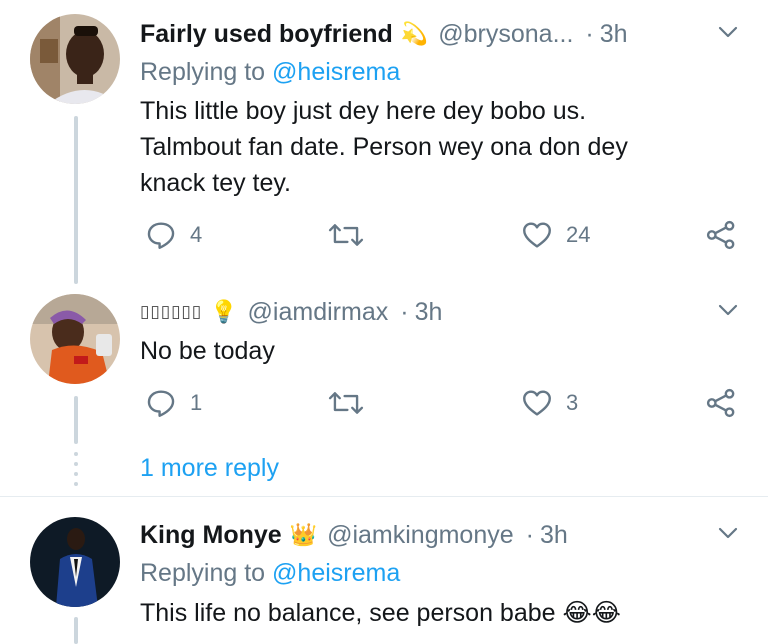 This screenshot has height=644, width=768. I want to click on light-bulb-emoji-icon: 💡, so click(224, 311).